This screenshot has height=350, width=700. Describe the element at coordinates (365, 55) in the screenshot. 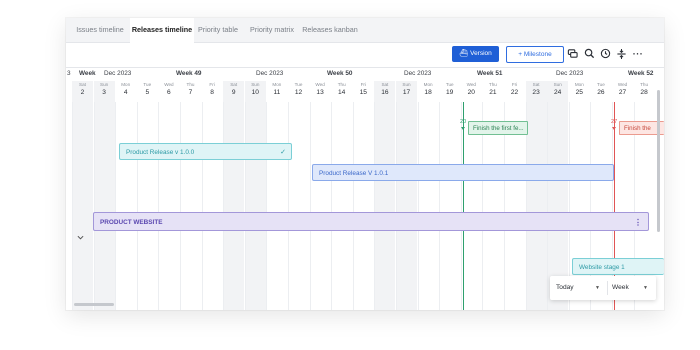

I see `toolbar: ⛴ Version + Milestone ···` at that location.